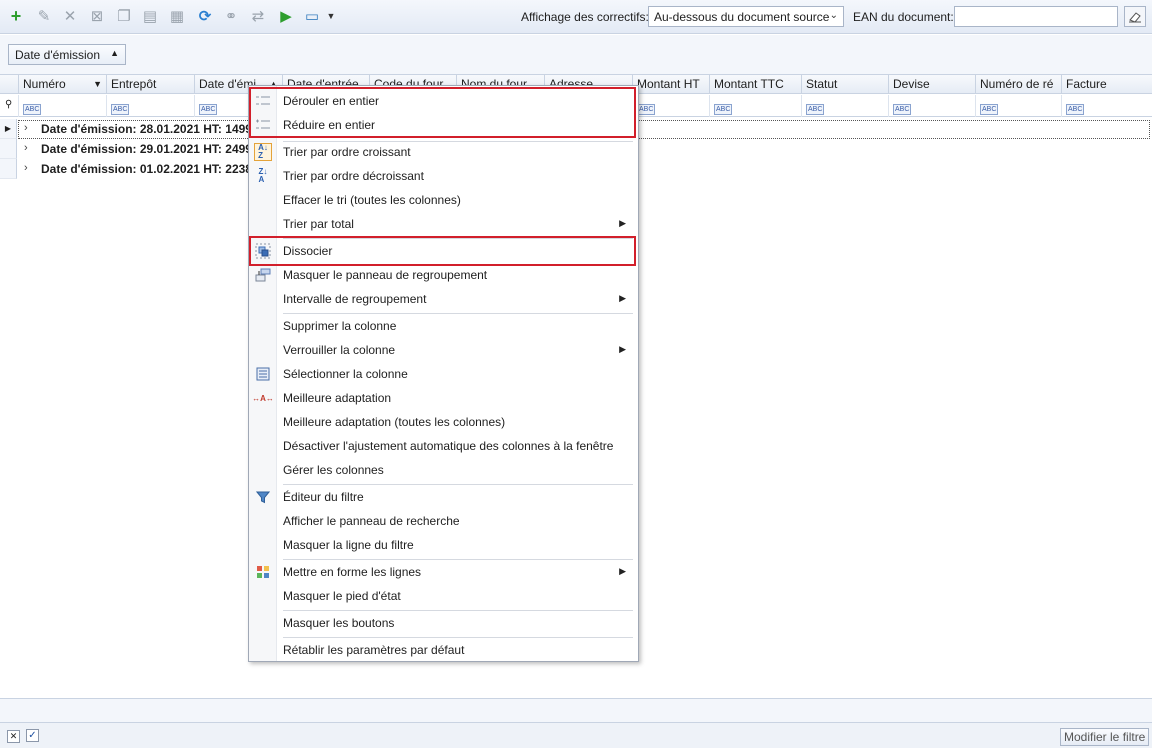 The height and width of the screenshot is (748, 1152). I want to click on summary-footer, so click(576, 710).